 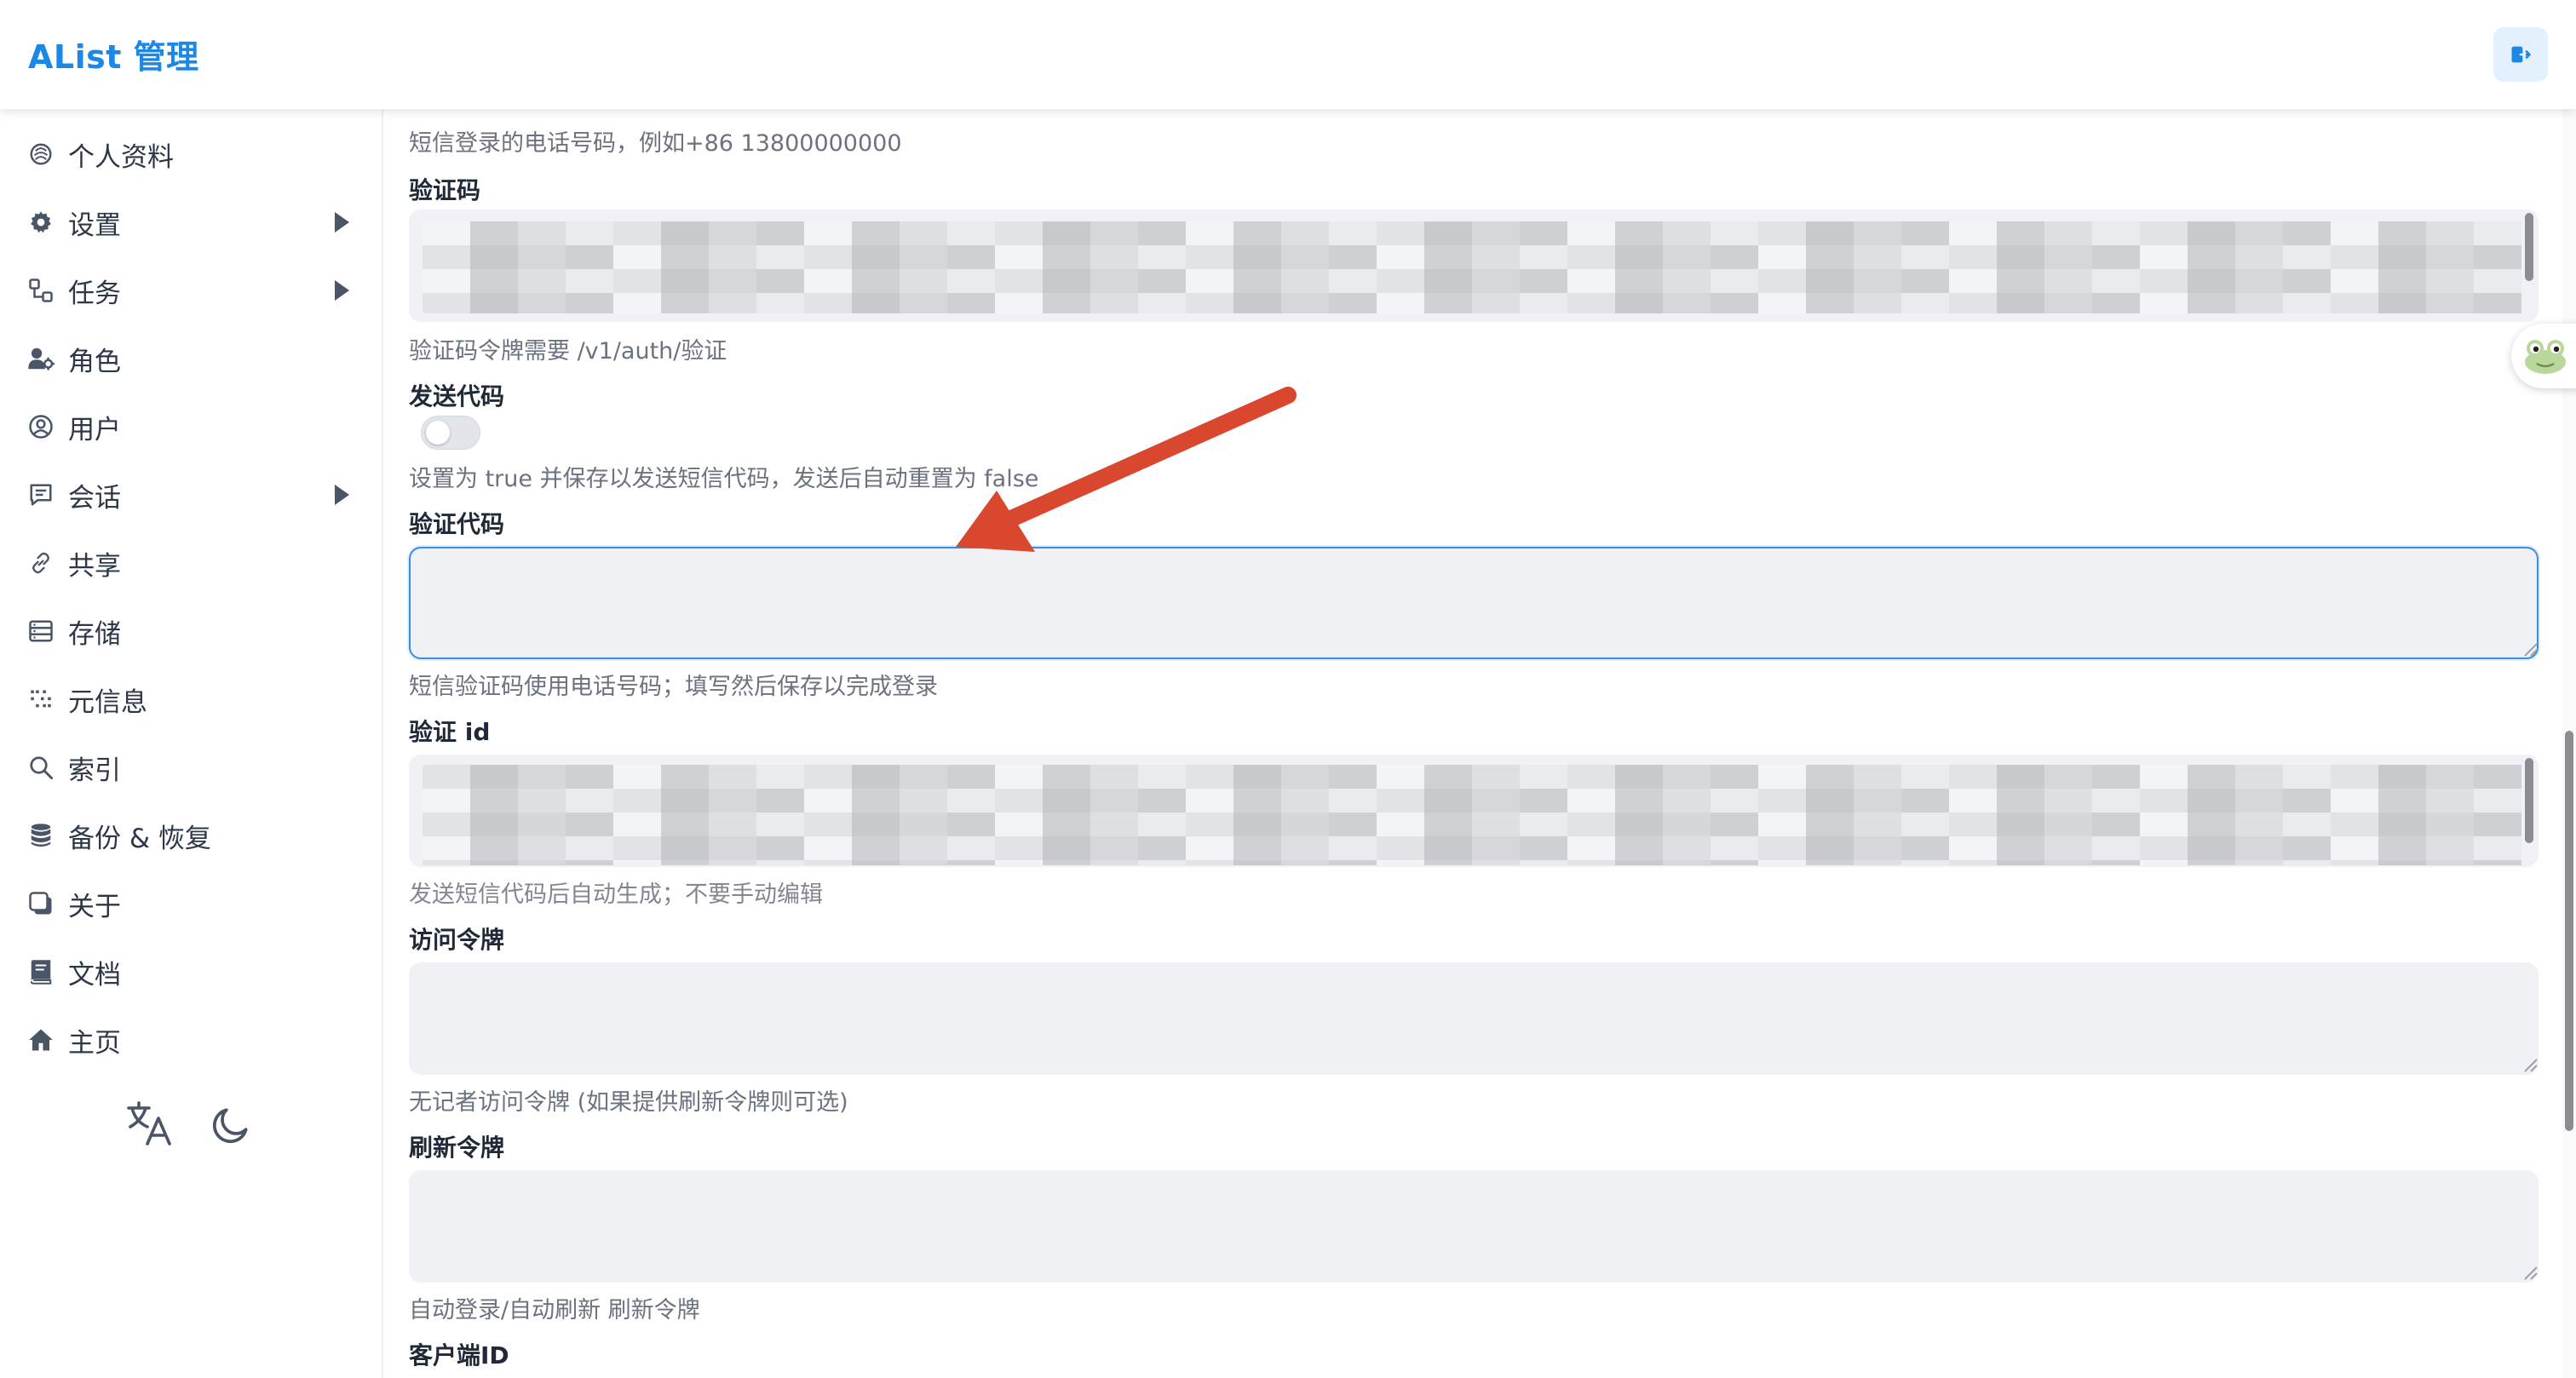 What do you see at coordinates (191, 903) in the screenshot?
I see `sidebar-item-about: 关于` at bounding box center [191, 903].